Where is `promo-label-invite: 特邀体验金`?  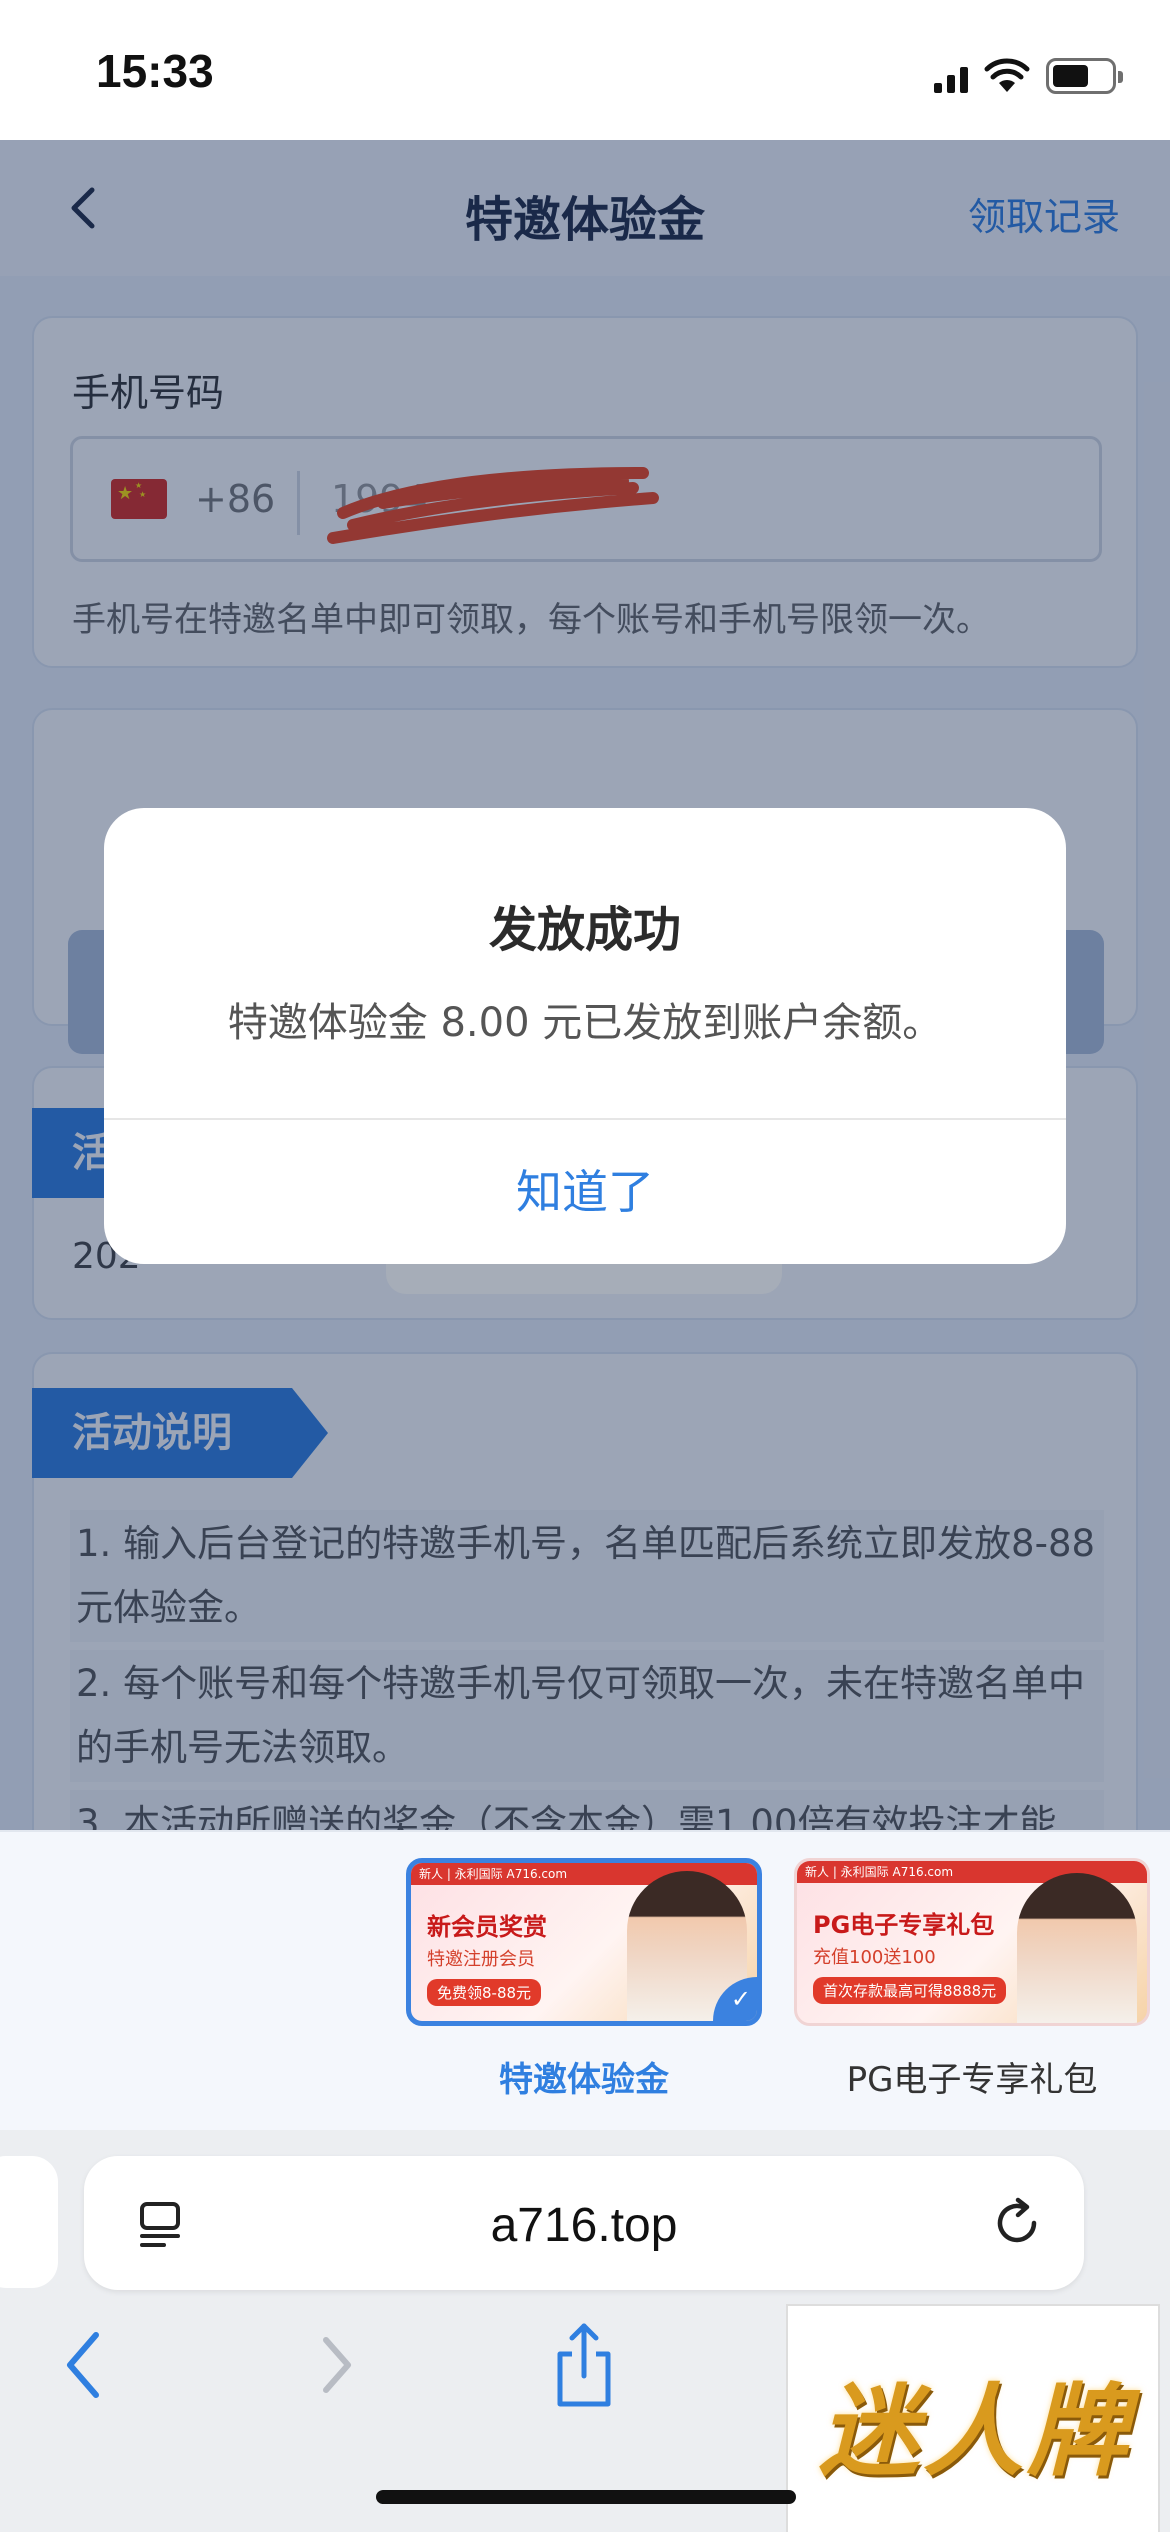
promo-label-invite: 特邀体验金 is located at coordinates (584, 2076).